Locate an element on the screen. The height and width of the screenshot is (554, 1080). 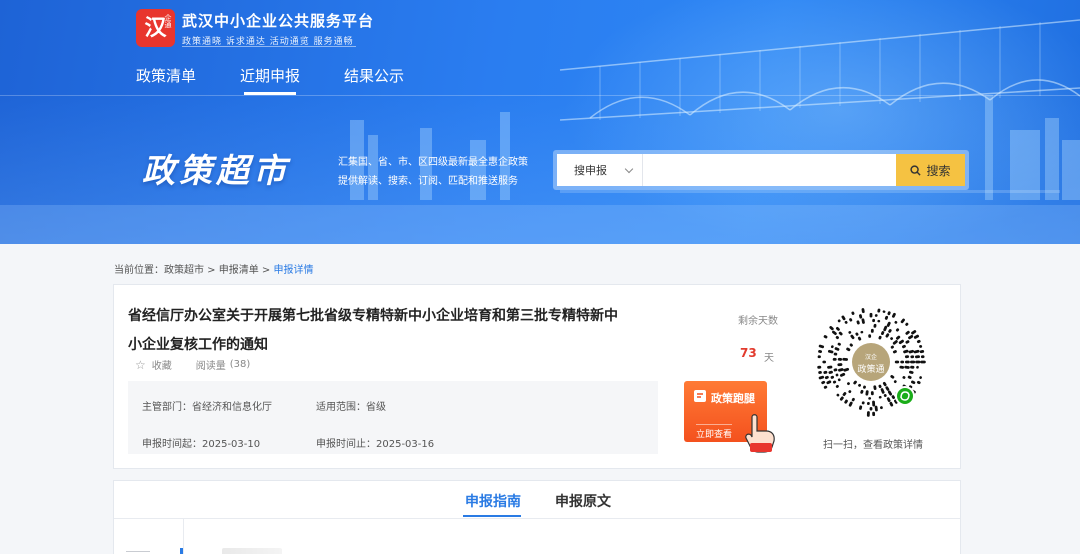
scope-info: 适用范围：省级 is located at coordinates (351, 405).